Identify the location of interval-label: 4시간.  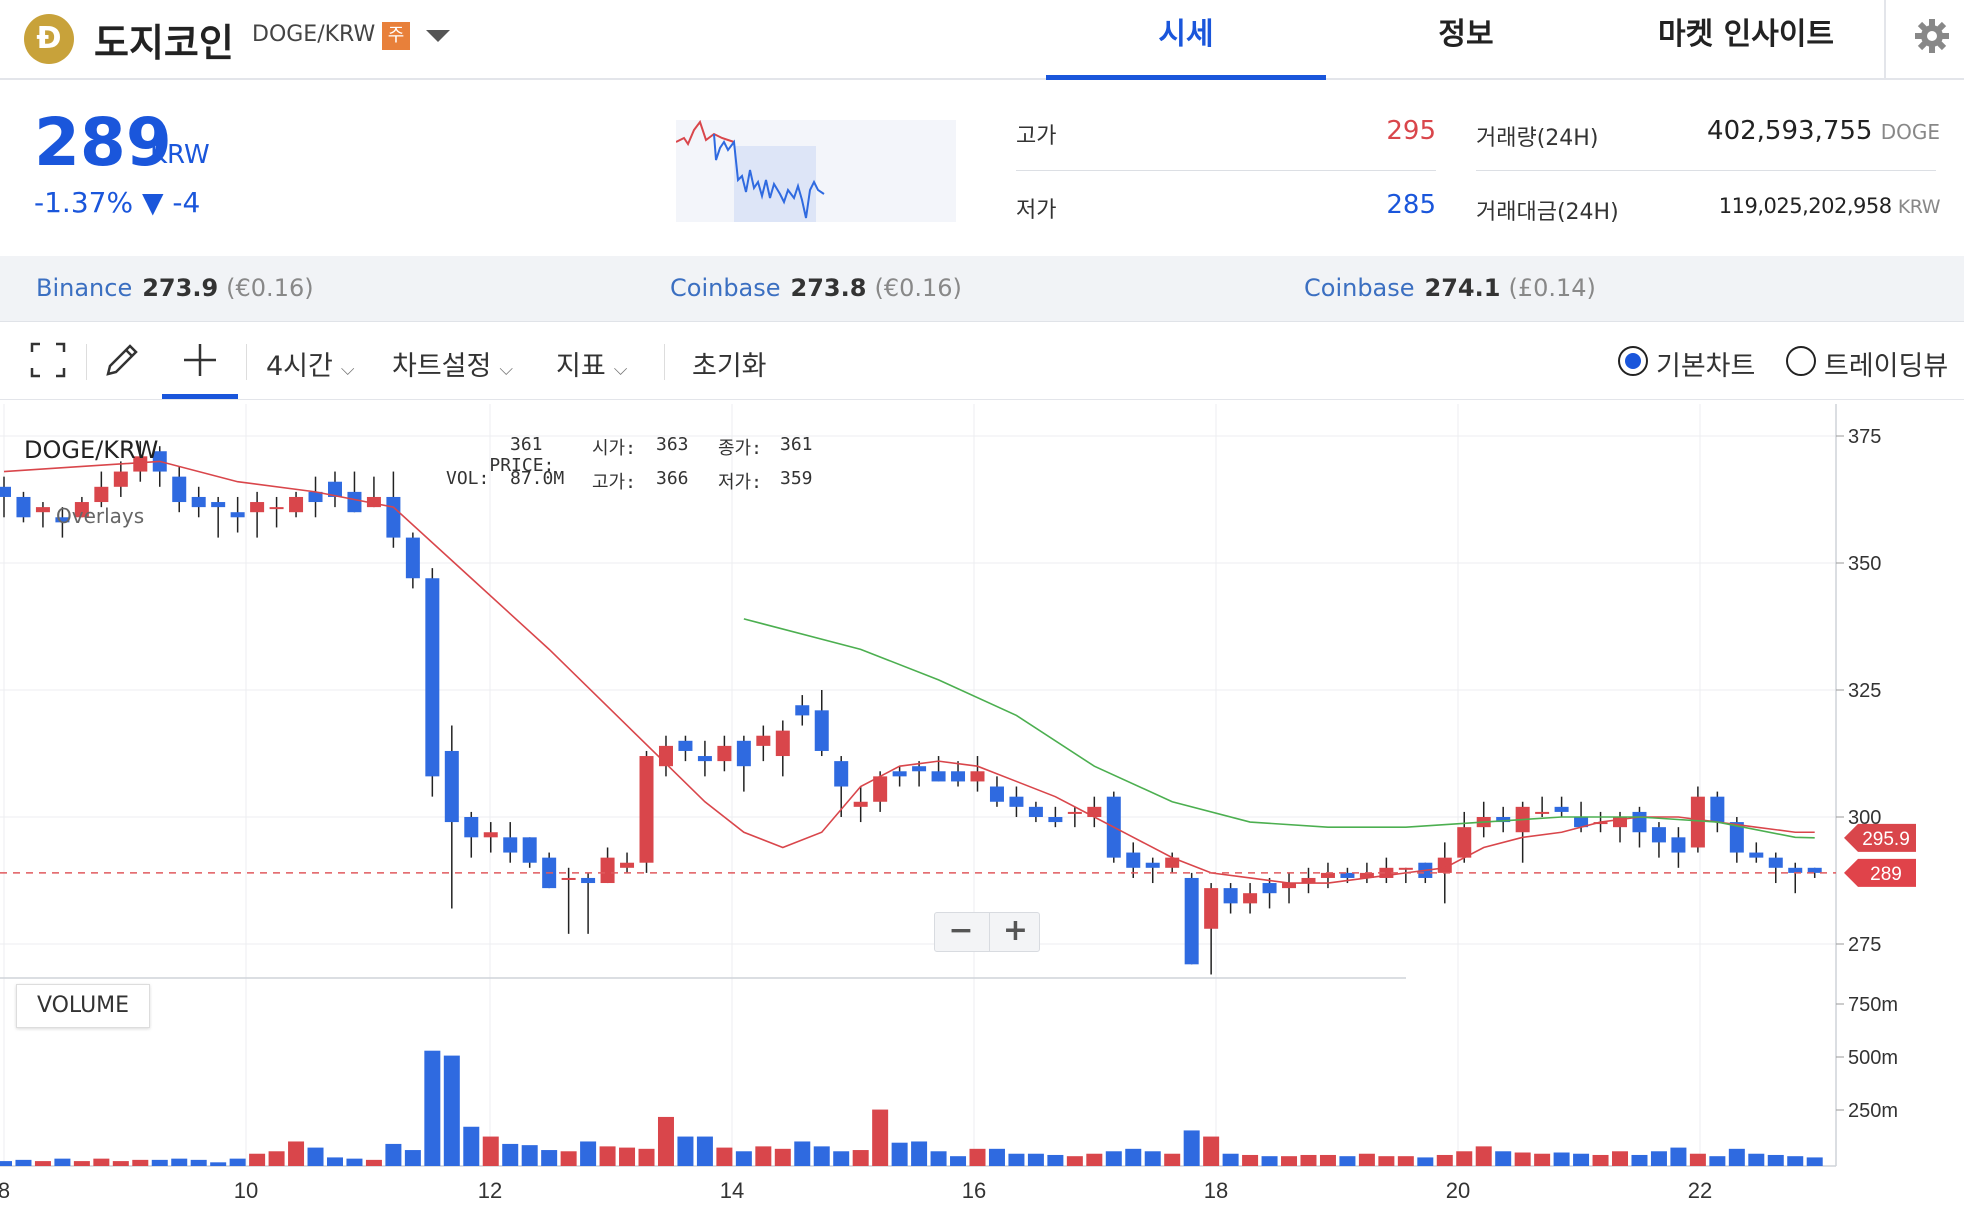
(299, 366).